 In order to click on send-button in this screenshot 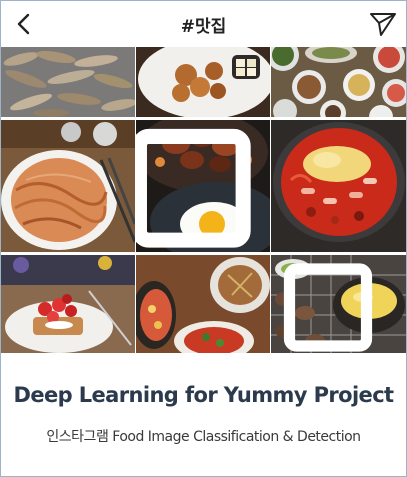, I will do `click(383, 24)`.